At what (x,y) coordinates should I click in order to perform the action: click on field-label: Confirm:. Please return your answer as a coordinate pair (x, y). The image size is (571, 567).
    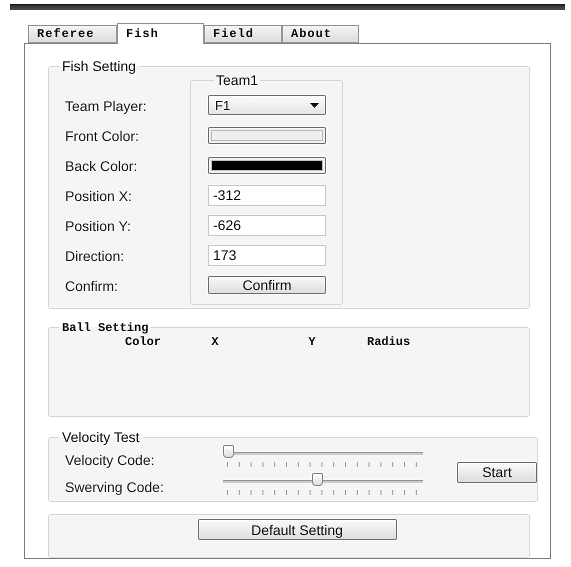
    Looking at the image, I should click on (92, 286).